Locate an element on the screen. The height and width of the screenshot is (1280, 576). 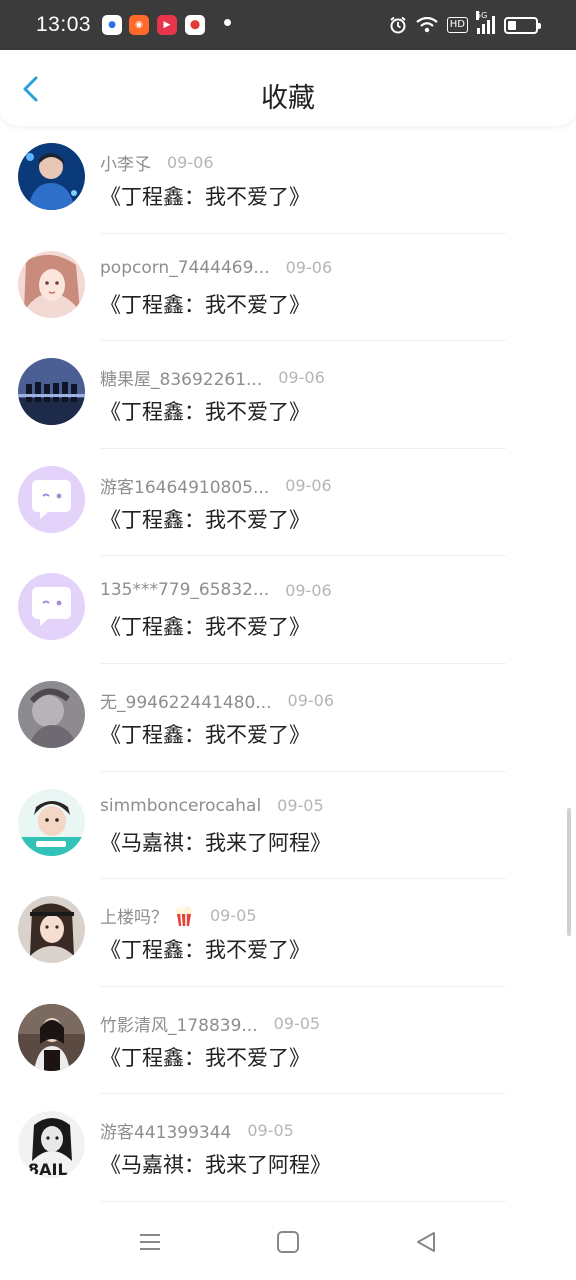
menu-icon is located at coordinates (150, 1242).